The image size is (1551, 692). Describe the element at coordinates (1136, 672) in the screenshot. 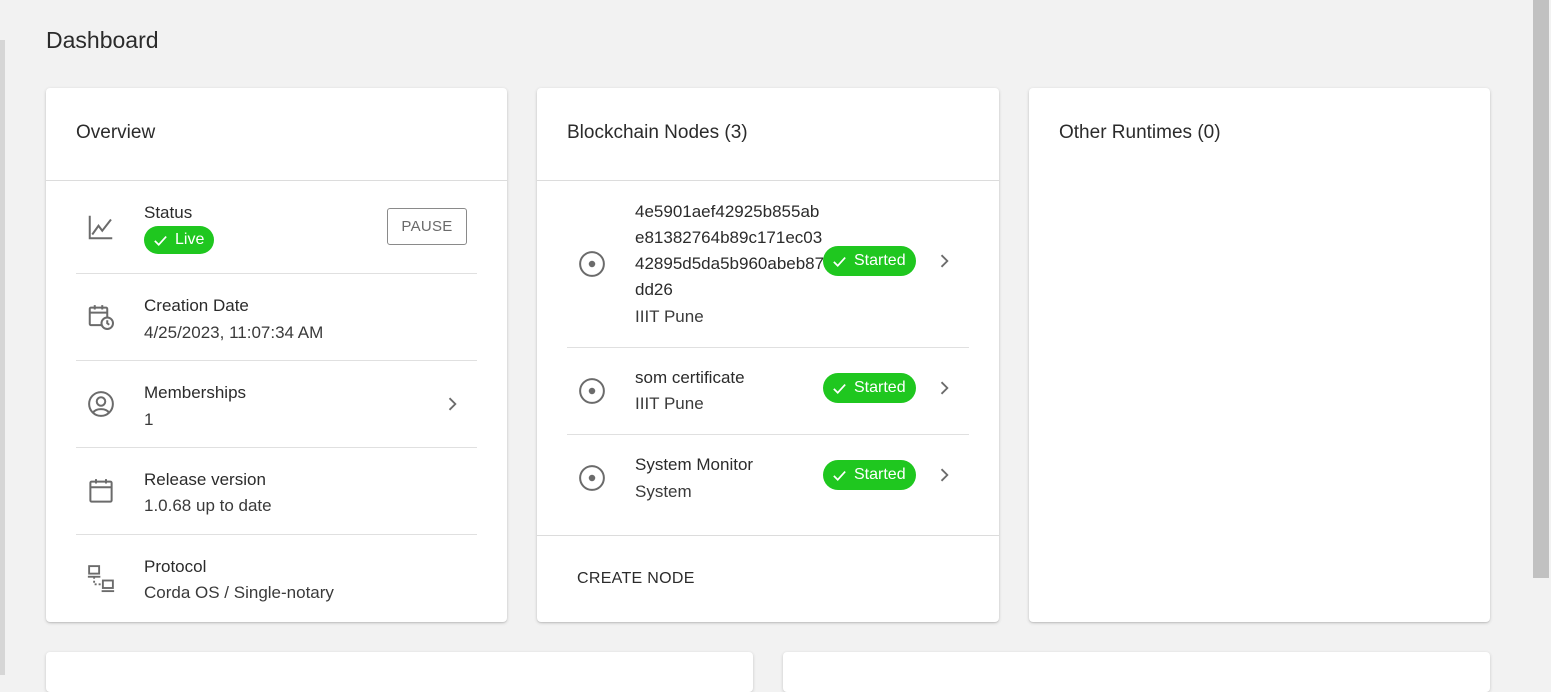

I see `bottom-right-card` at that location.